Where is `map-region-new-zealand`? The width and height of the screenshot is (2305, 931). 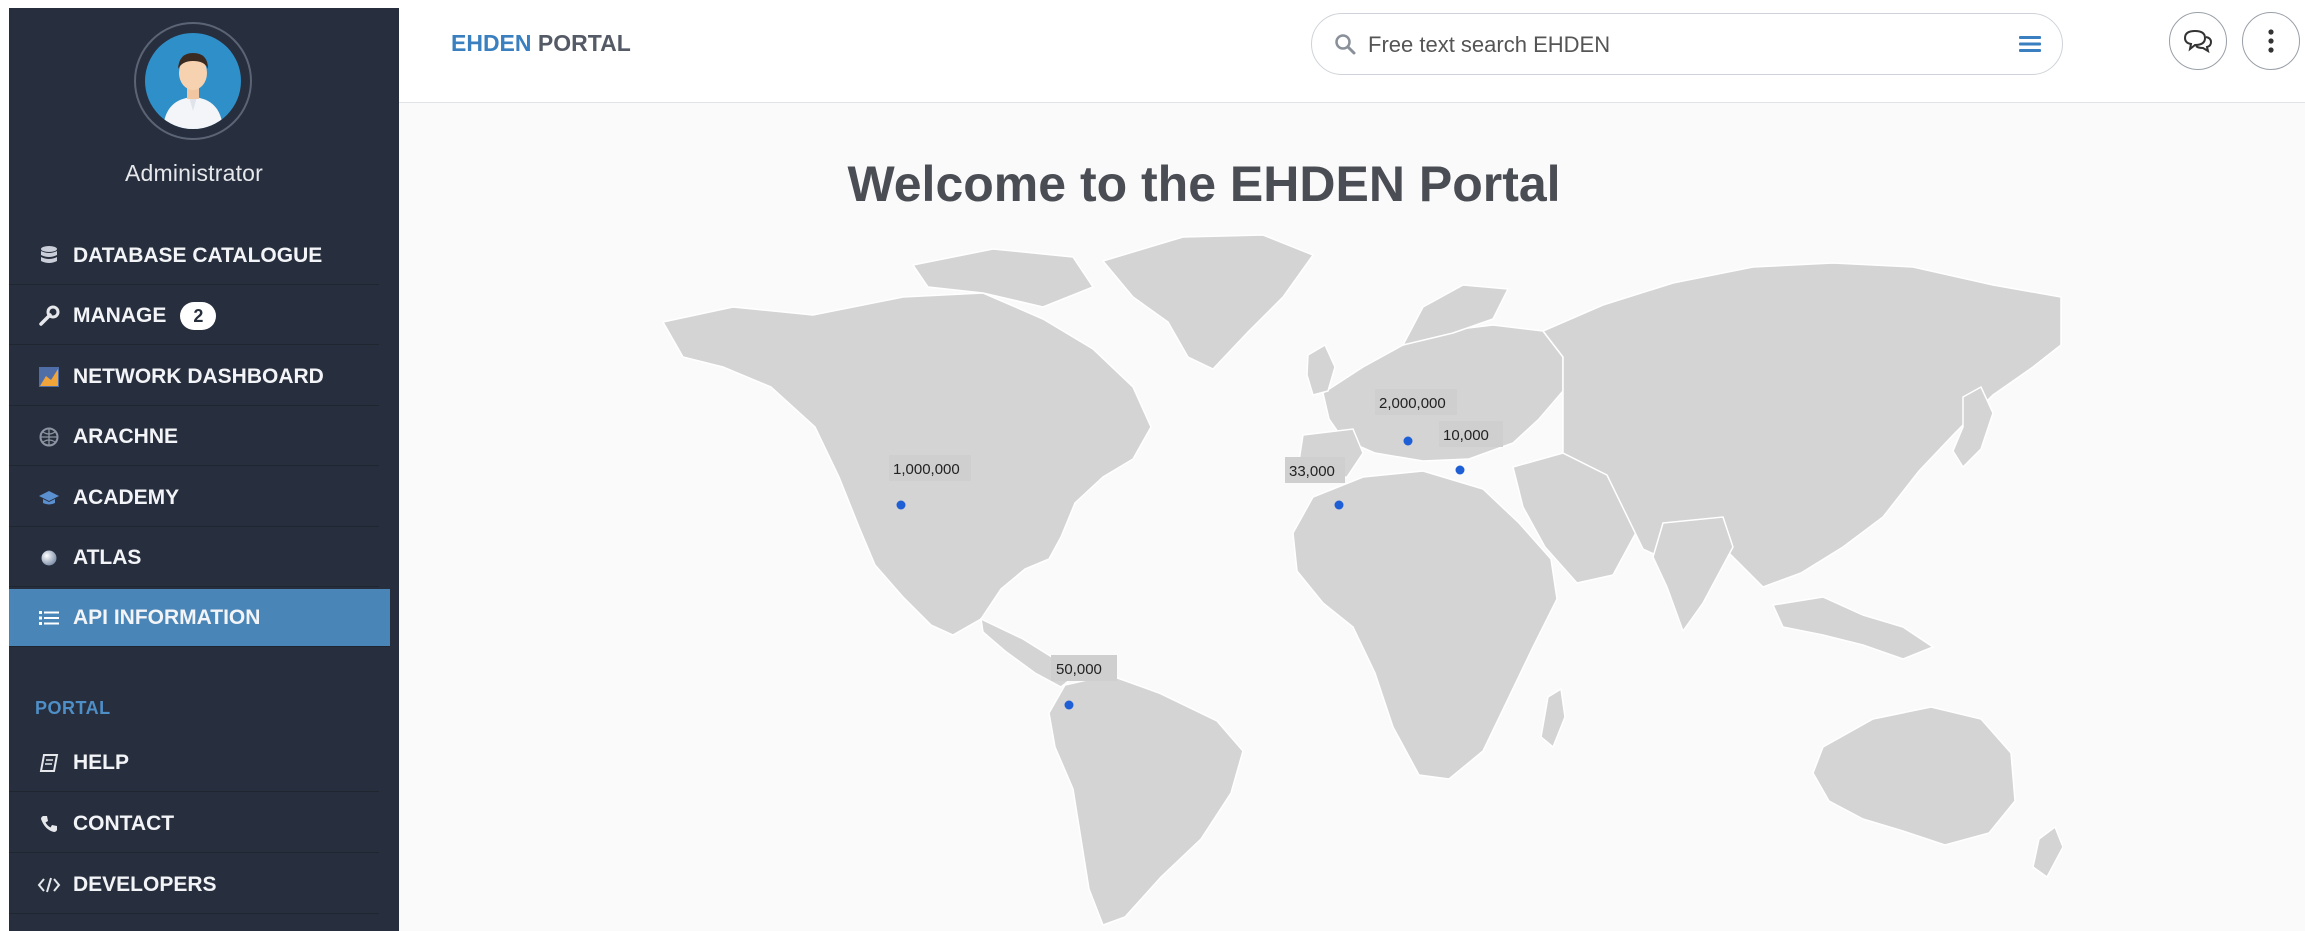 map-region-new-zealand is located at coordinates (2047, 852).